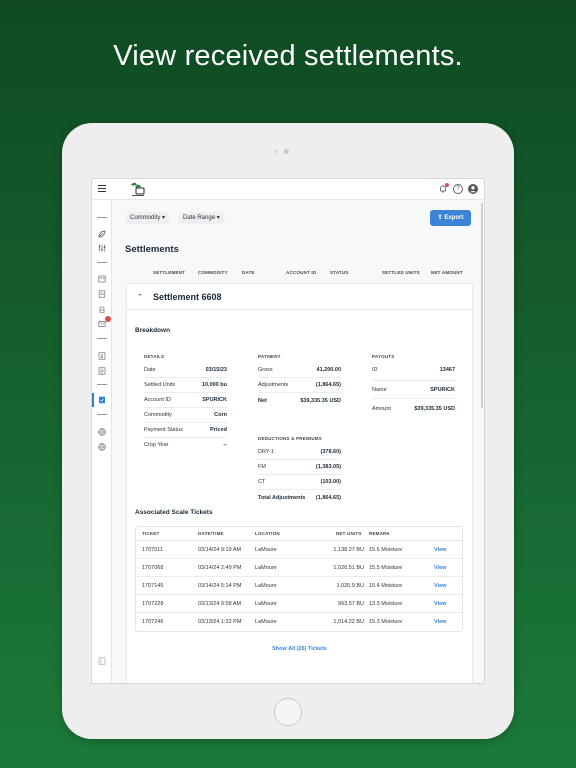 This screenshot has width=576, height=768. I want to click on payout-row-amount: Amount $39,335.35 USD, so click(413, 409).